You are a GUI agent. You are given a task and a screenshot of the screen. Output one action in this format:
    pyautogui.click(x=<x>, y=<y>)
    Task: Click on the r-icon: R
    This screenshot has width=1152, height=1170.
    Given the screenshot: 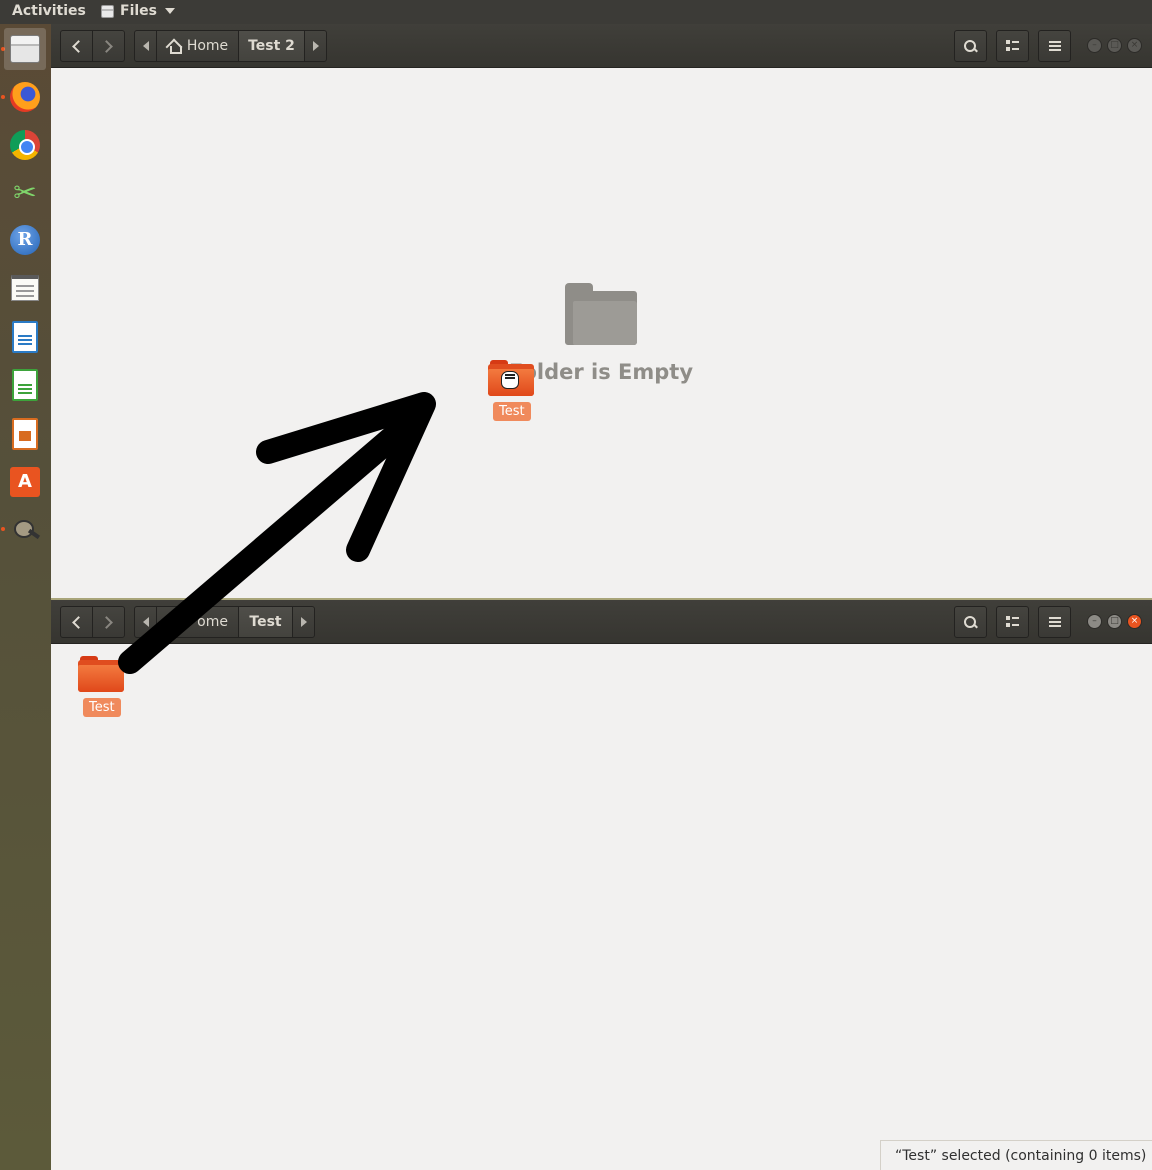 What is the action you would take?
    pyautogui.click(x=25, y=240)
    